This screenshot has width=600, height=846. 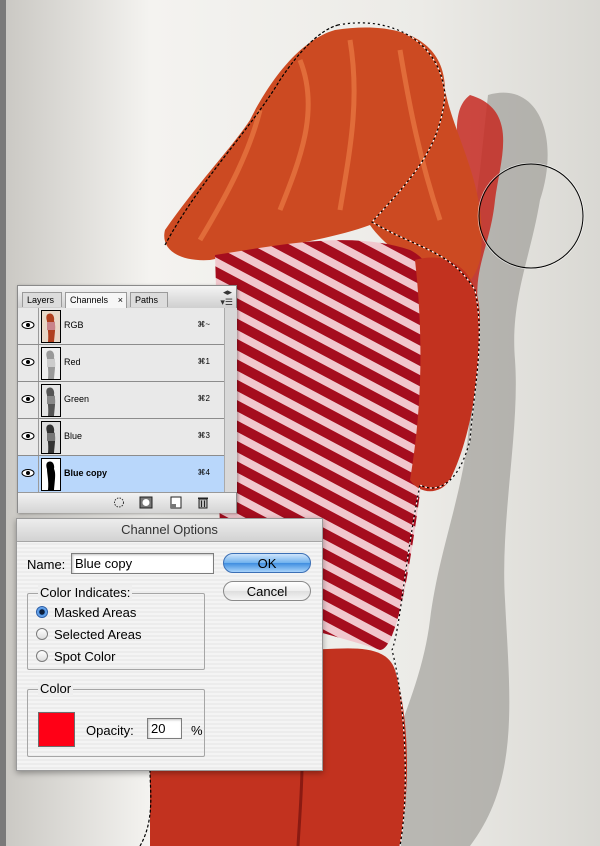 What do you see at coordinates (146, 502) in the screenshot?
I see `save-selection-icon` at bounding box center [146, 502].